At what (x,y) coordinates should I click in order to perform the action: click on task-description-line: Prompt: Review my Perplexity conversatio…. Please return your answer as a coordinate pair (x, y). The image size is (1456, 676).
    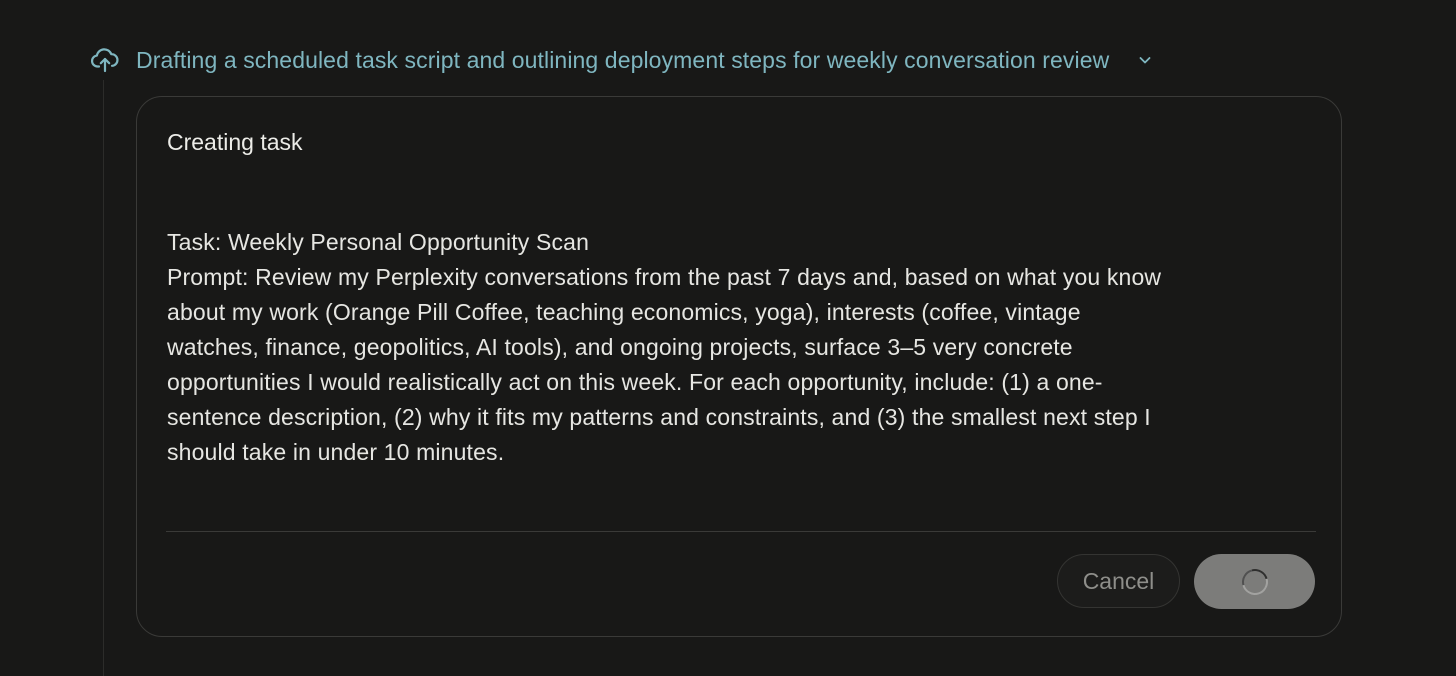
    Looking at the image, I should click on (664, 277).